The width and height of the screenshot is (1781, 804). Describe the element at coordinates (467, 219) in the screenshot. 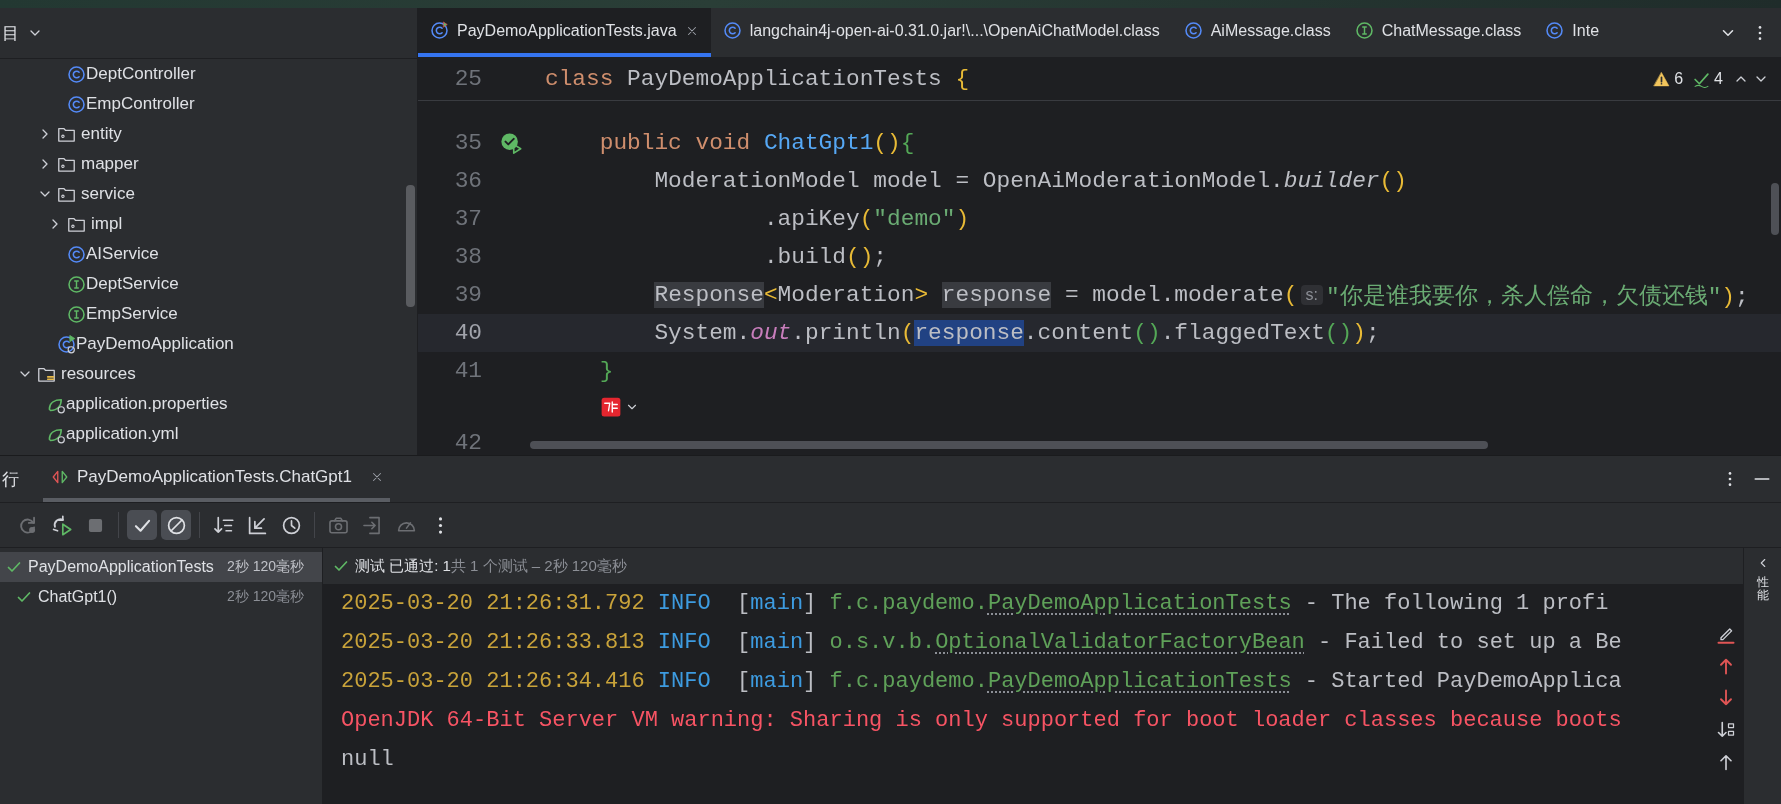

I see `line-number: 37` at that location.